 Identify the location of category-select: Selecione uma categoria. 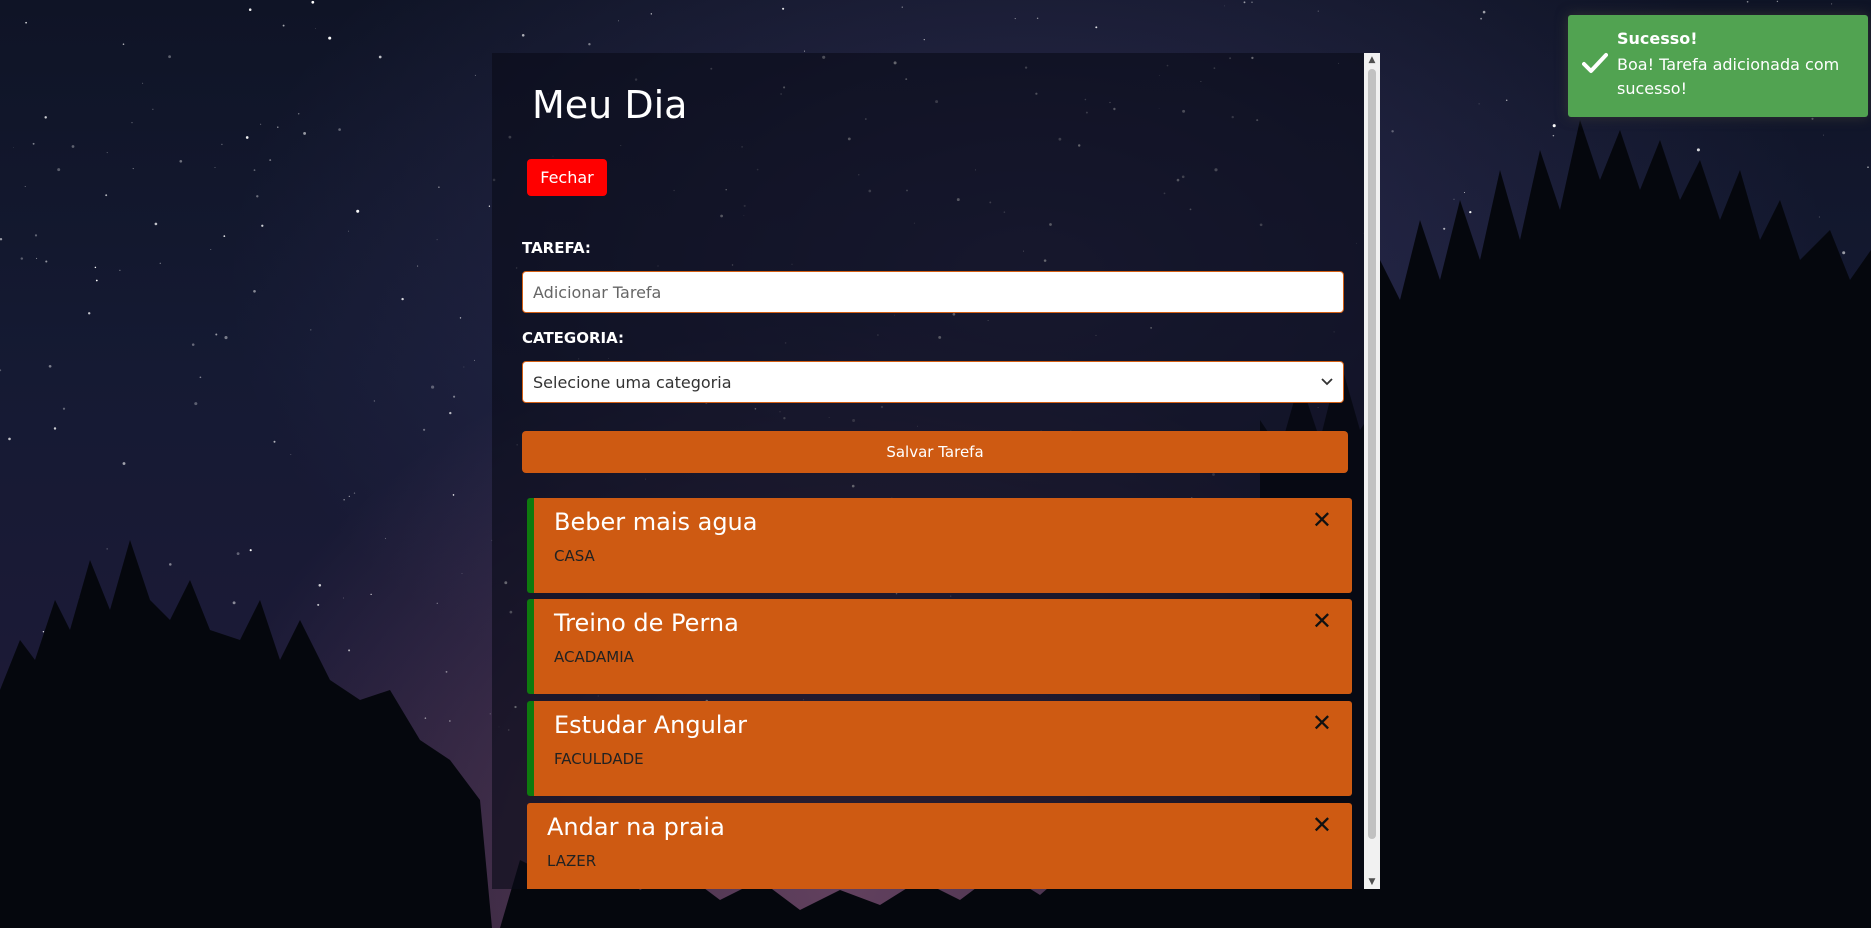
(933, 382).